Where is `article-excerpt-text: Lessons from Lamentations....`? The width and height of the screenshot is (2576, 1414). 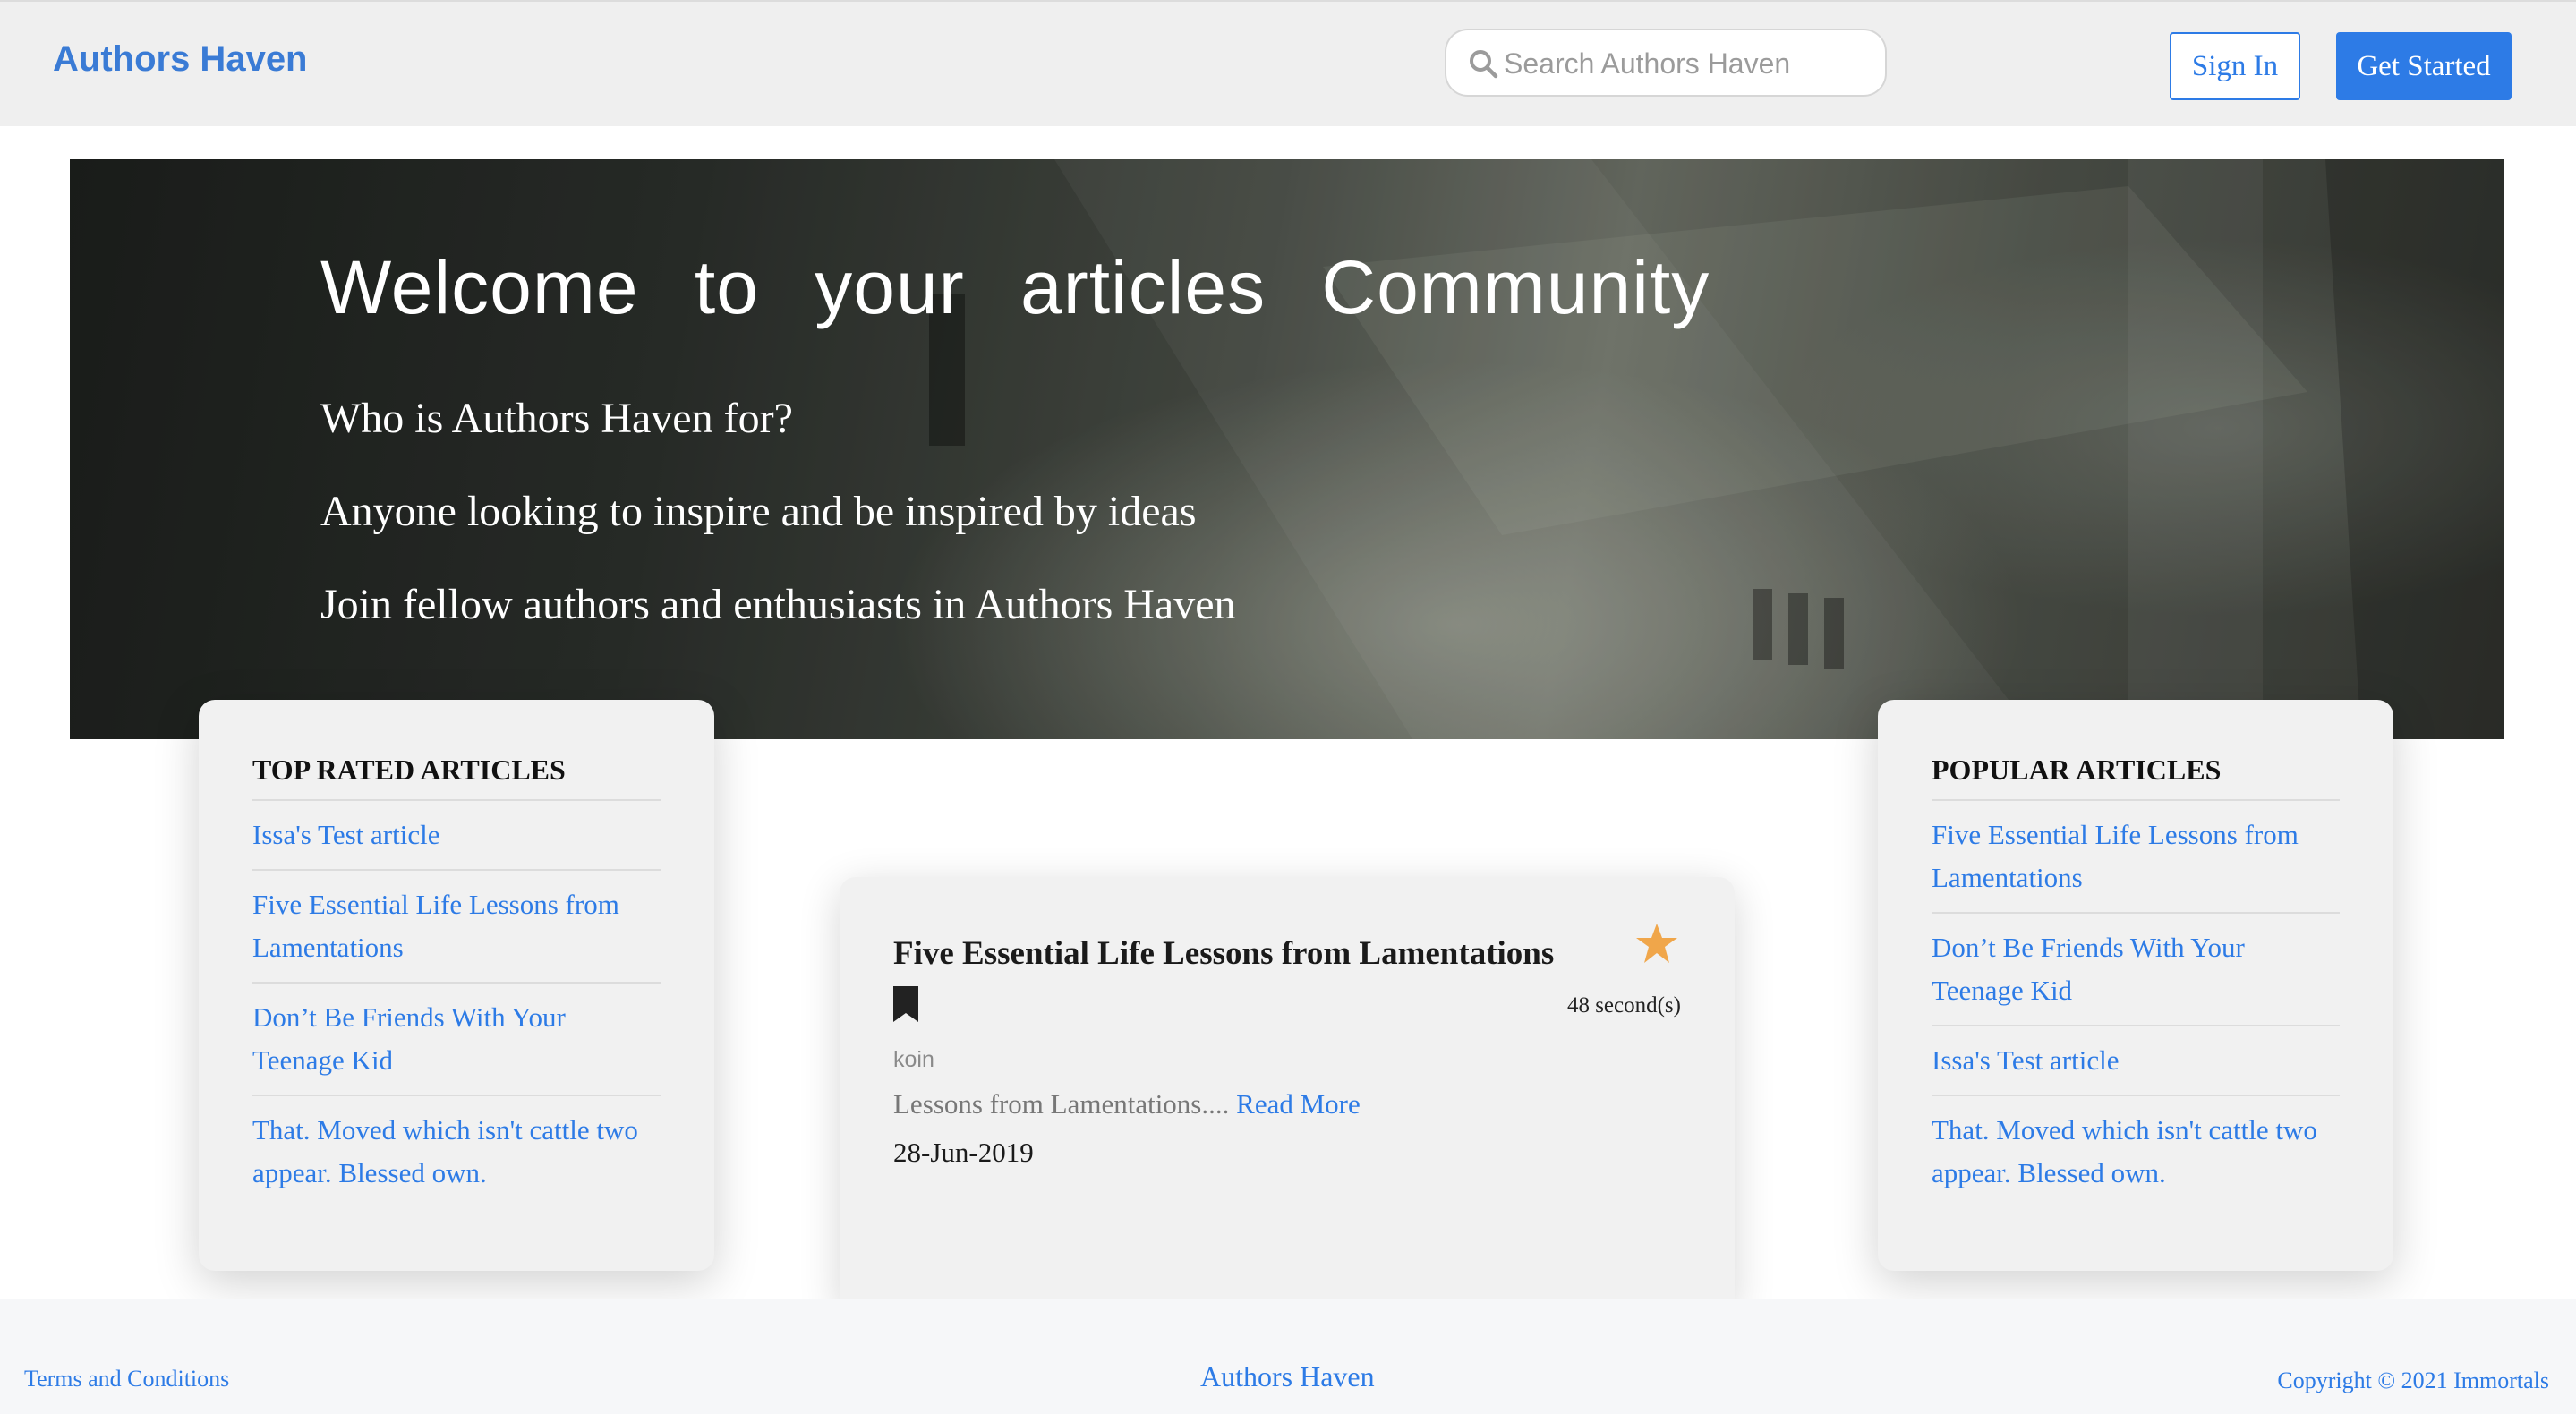
article-excerpt-text: Lessons from Lamentations.... is located at coordinates (1061, 1104).